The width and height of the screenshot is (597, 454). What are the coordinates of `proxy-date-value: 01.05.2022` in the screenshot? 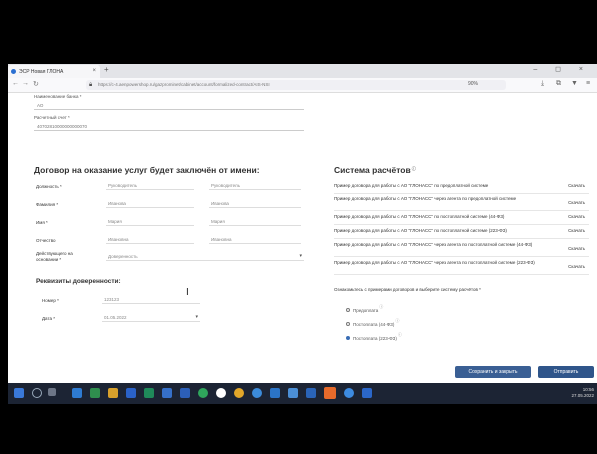 It's located at (115, 317).